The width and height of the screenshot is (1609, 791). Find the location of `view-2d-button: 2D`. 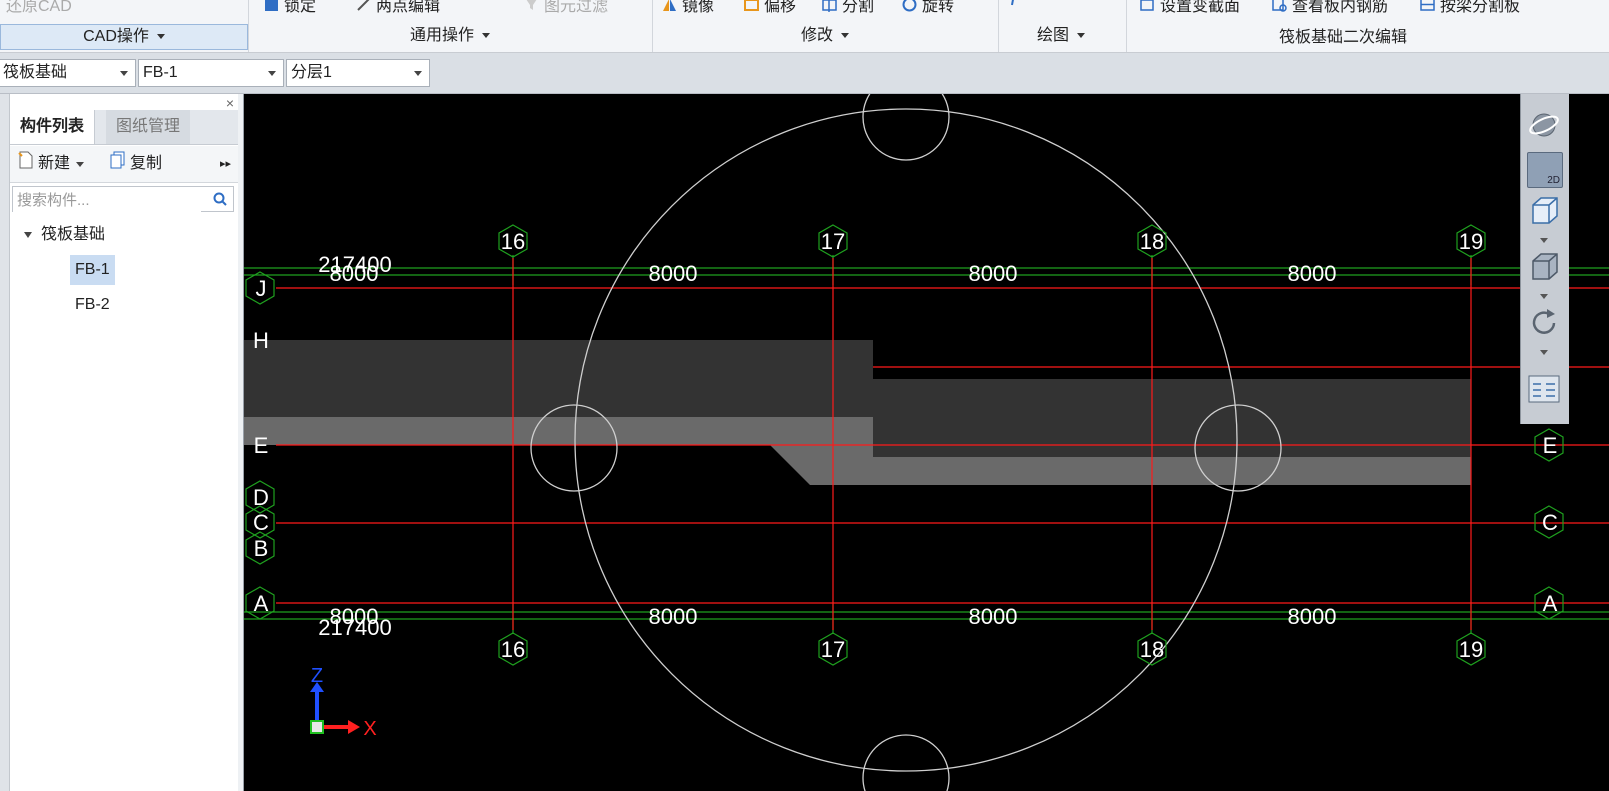

view-2d-button: 2D is located at coordinates (1545, 170).